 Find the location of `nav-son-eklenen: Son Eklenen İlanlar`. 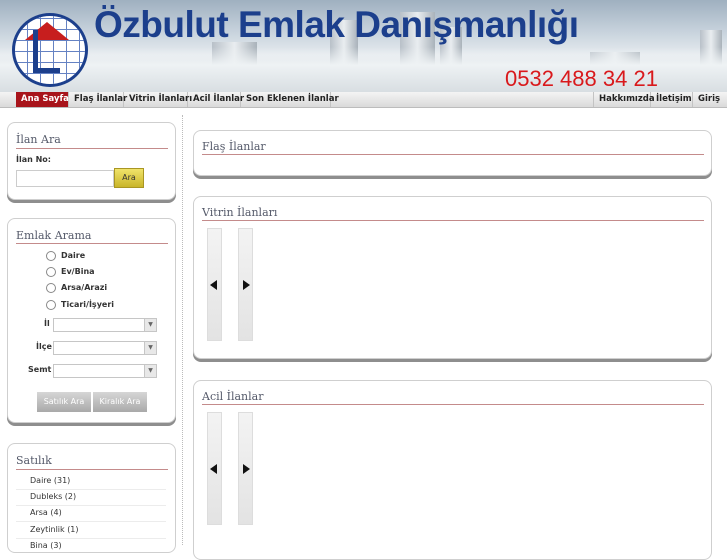

nav-son-eklenen: Son Eklenen İlanlar is located at coordinates (290, 99).